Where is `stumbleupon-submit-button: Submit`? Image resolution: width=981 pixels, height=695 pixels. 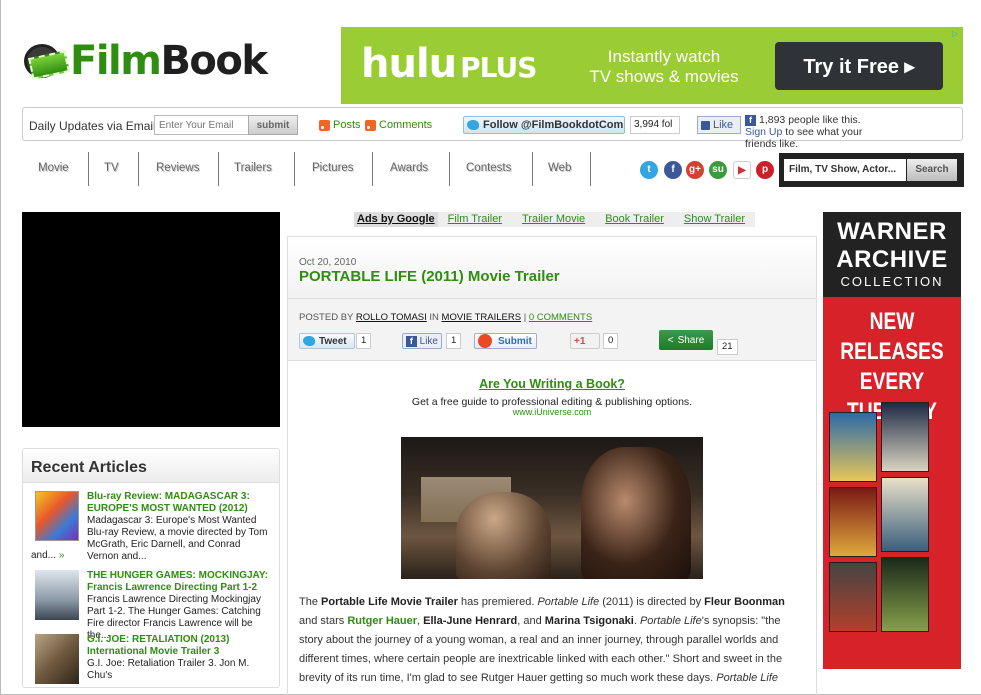
stumbleupon-submit-button: Submit is located at coordinates (505, 341).